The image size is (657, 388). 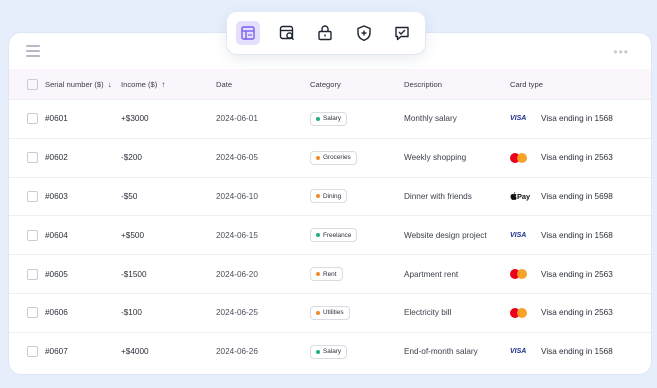 What do you see at coordinates (168, 119) in the screenshot?
I see `income-cell: +$3000` at bounding box center [168, 119].